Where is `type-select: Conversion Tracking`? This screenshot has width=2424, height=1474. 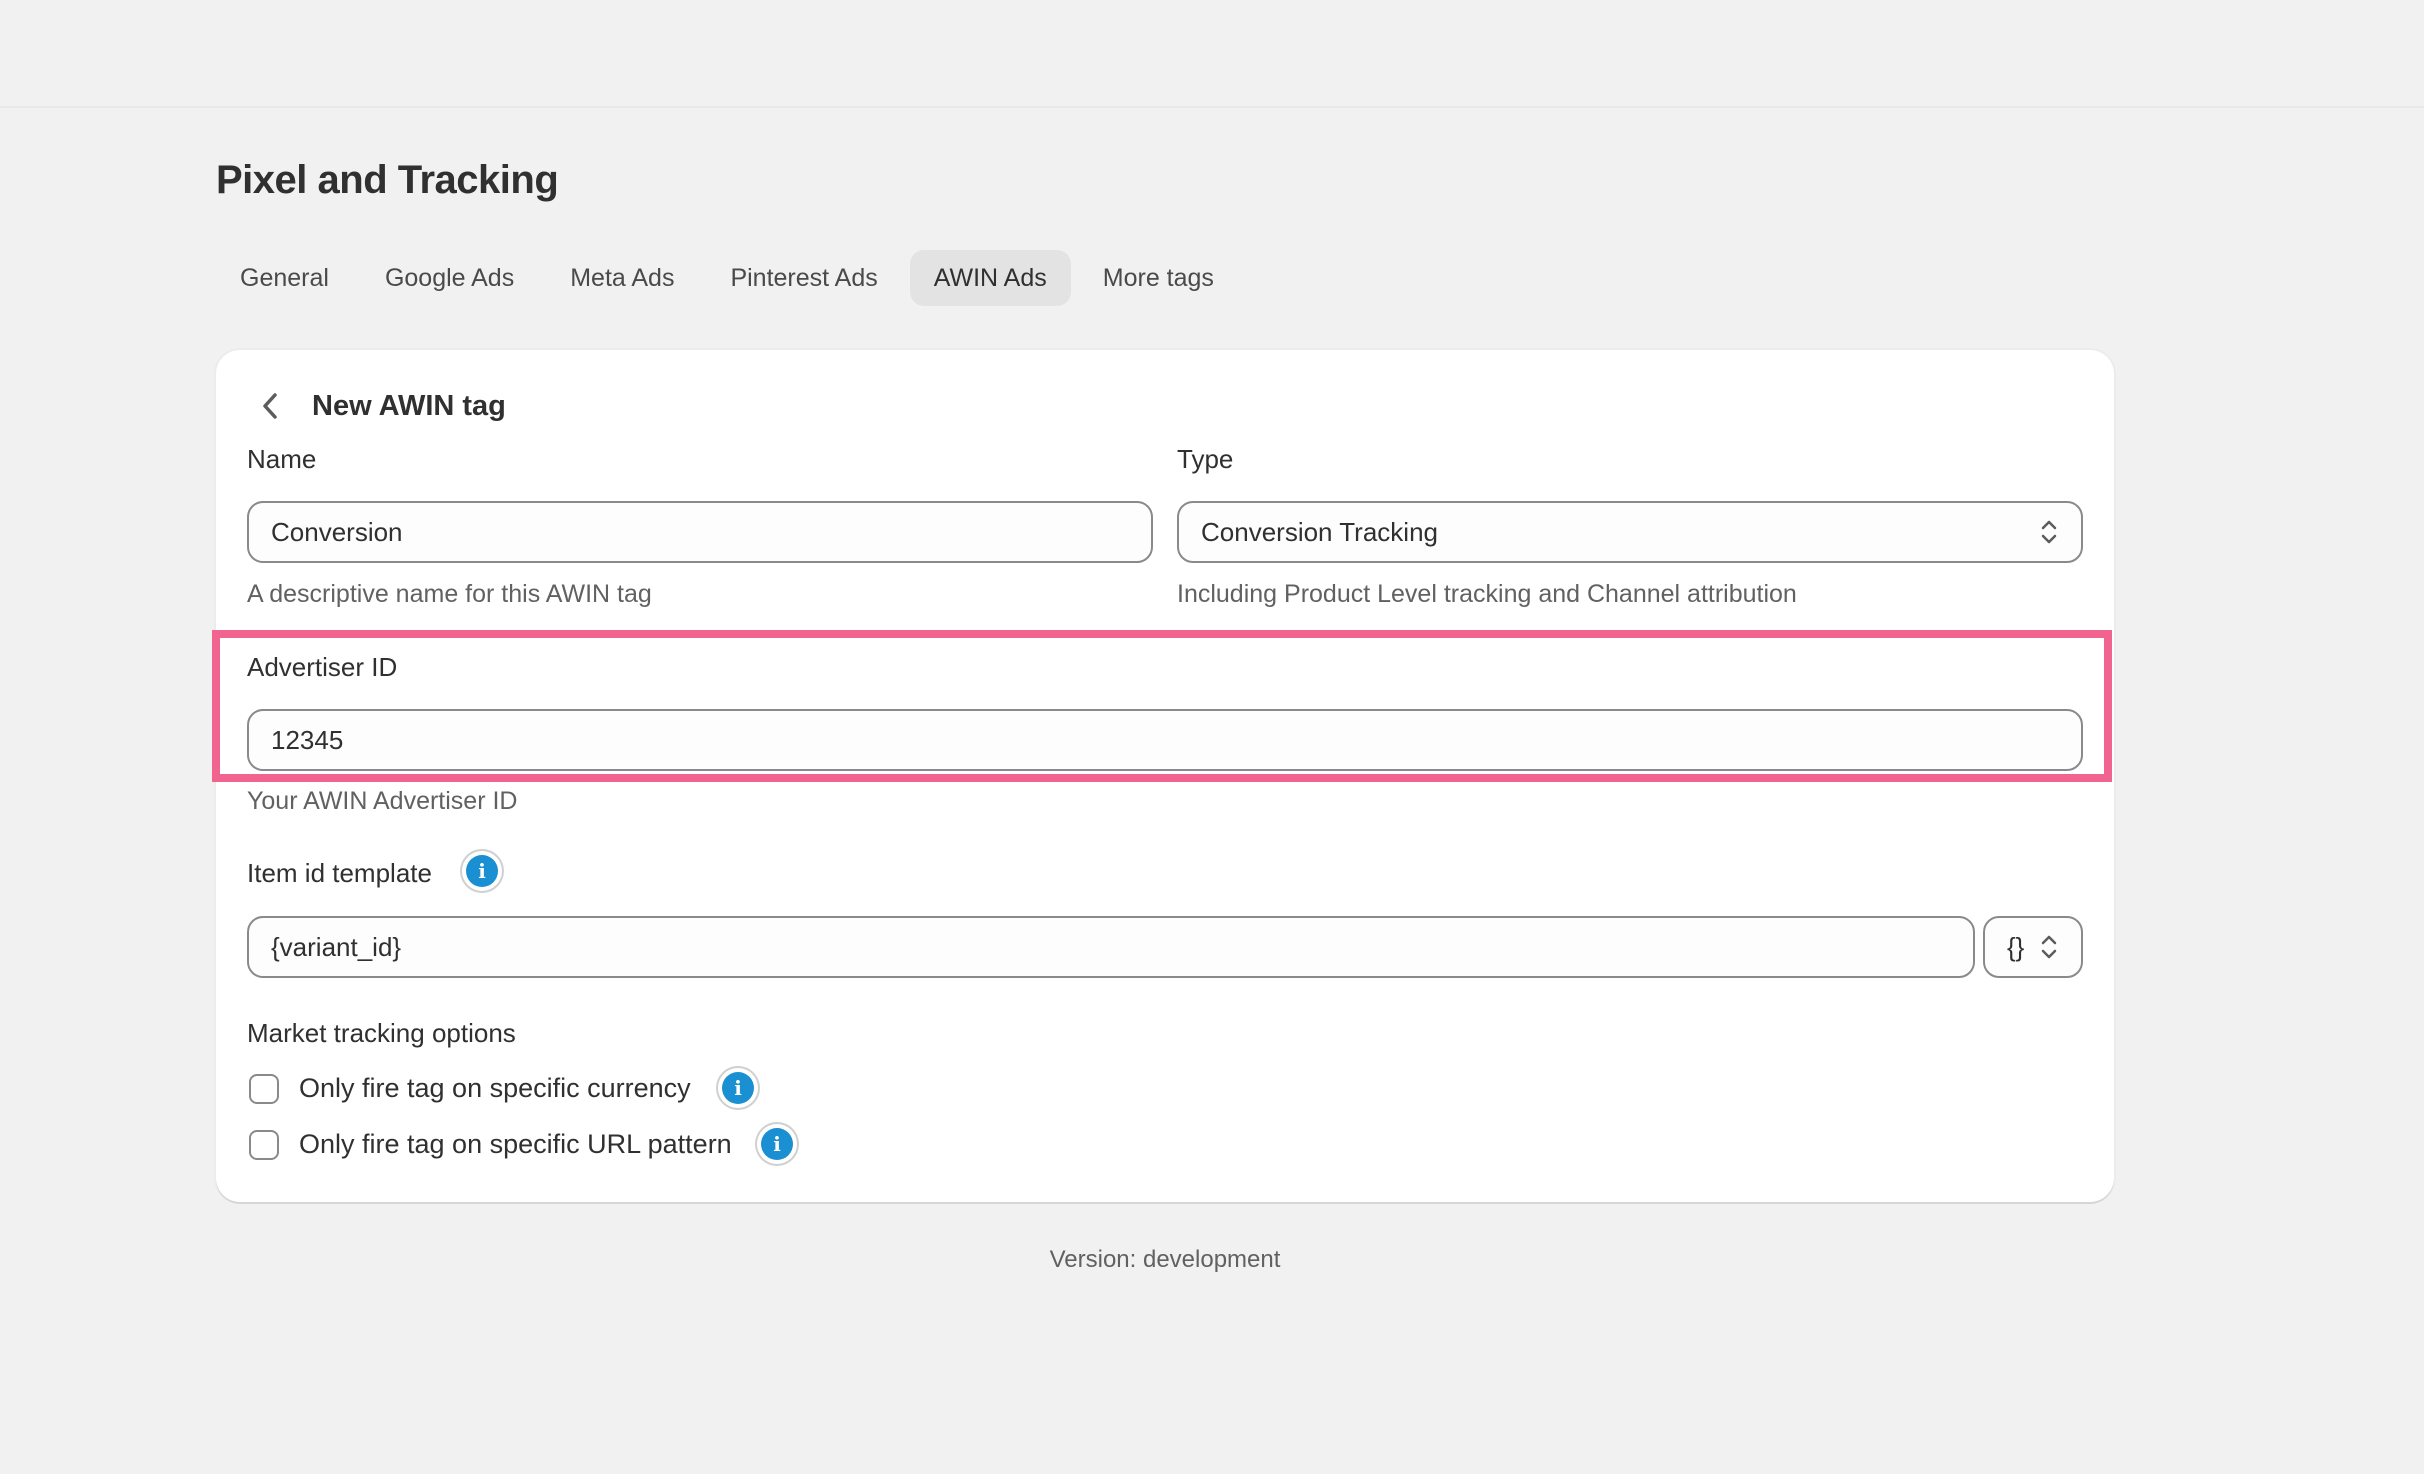
type-select: Conversion Tracking is located at coordinates (1630, 532).